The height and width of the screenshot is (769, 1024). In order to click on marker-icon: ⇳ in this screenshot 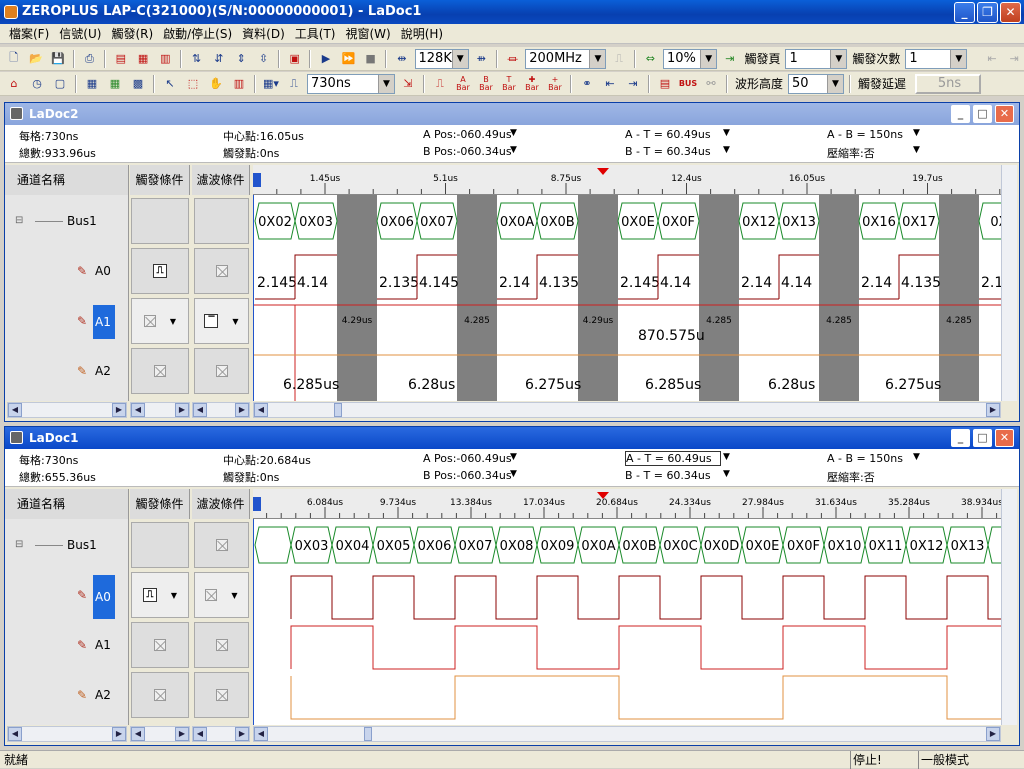, I will do `click(263, 59)`.